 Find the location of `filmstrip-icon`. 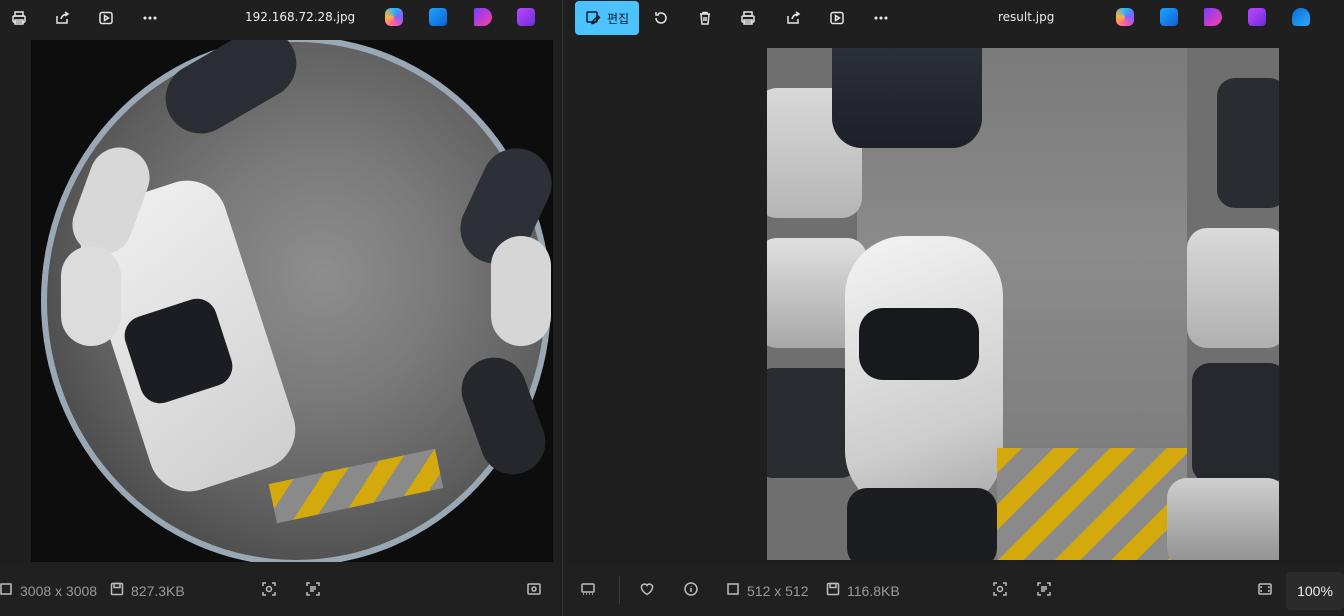

filmstrip-icon is located at coordinates (588, 590).